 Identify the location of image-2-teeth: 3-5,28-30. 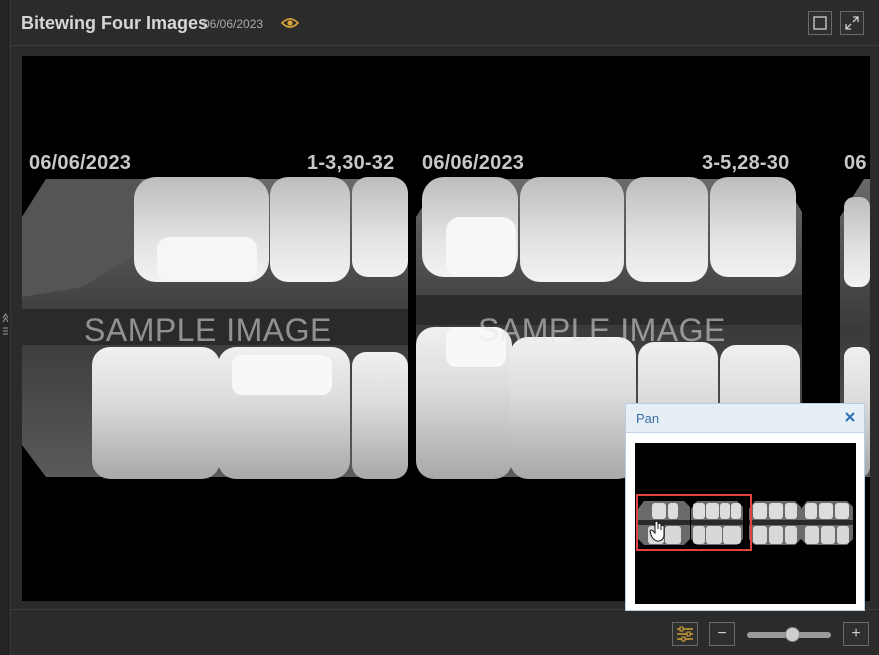
(746, 163).